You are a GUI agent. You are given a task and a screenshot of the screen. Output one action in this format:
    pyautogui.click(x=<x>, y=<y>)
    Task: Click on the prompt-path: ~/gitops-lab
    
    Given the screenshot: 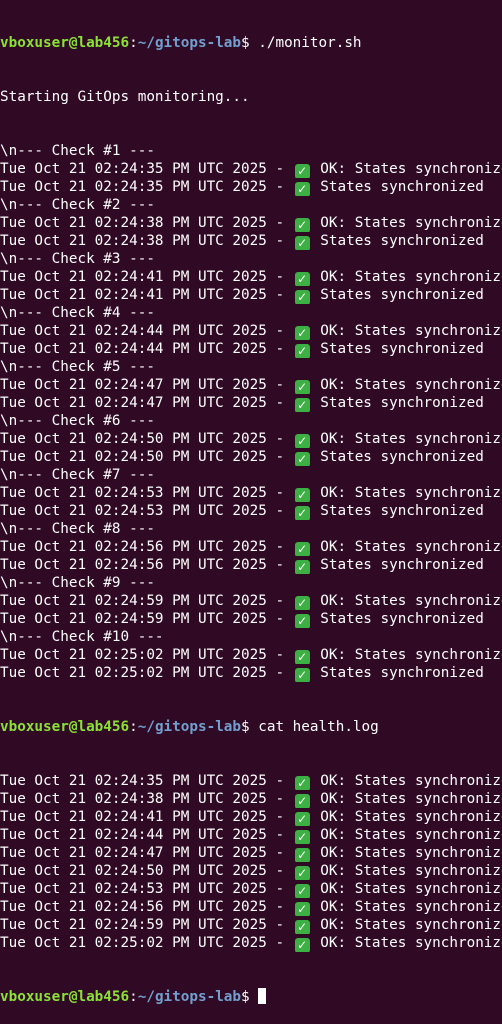 What is the action you would take?
    pyautogui.click(x=189, y=997)
    